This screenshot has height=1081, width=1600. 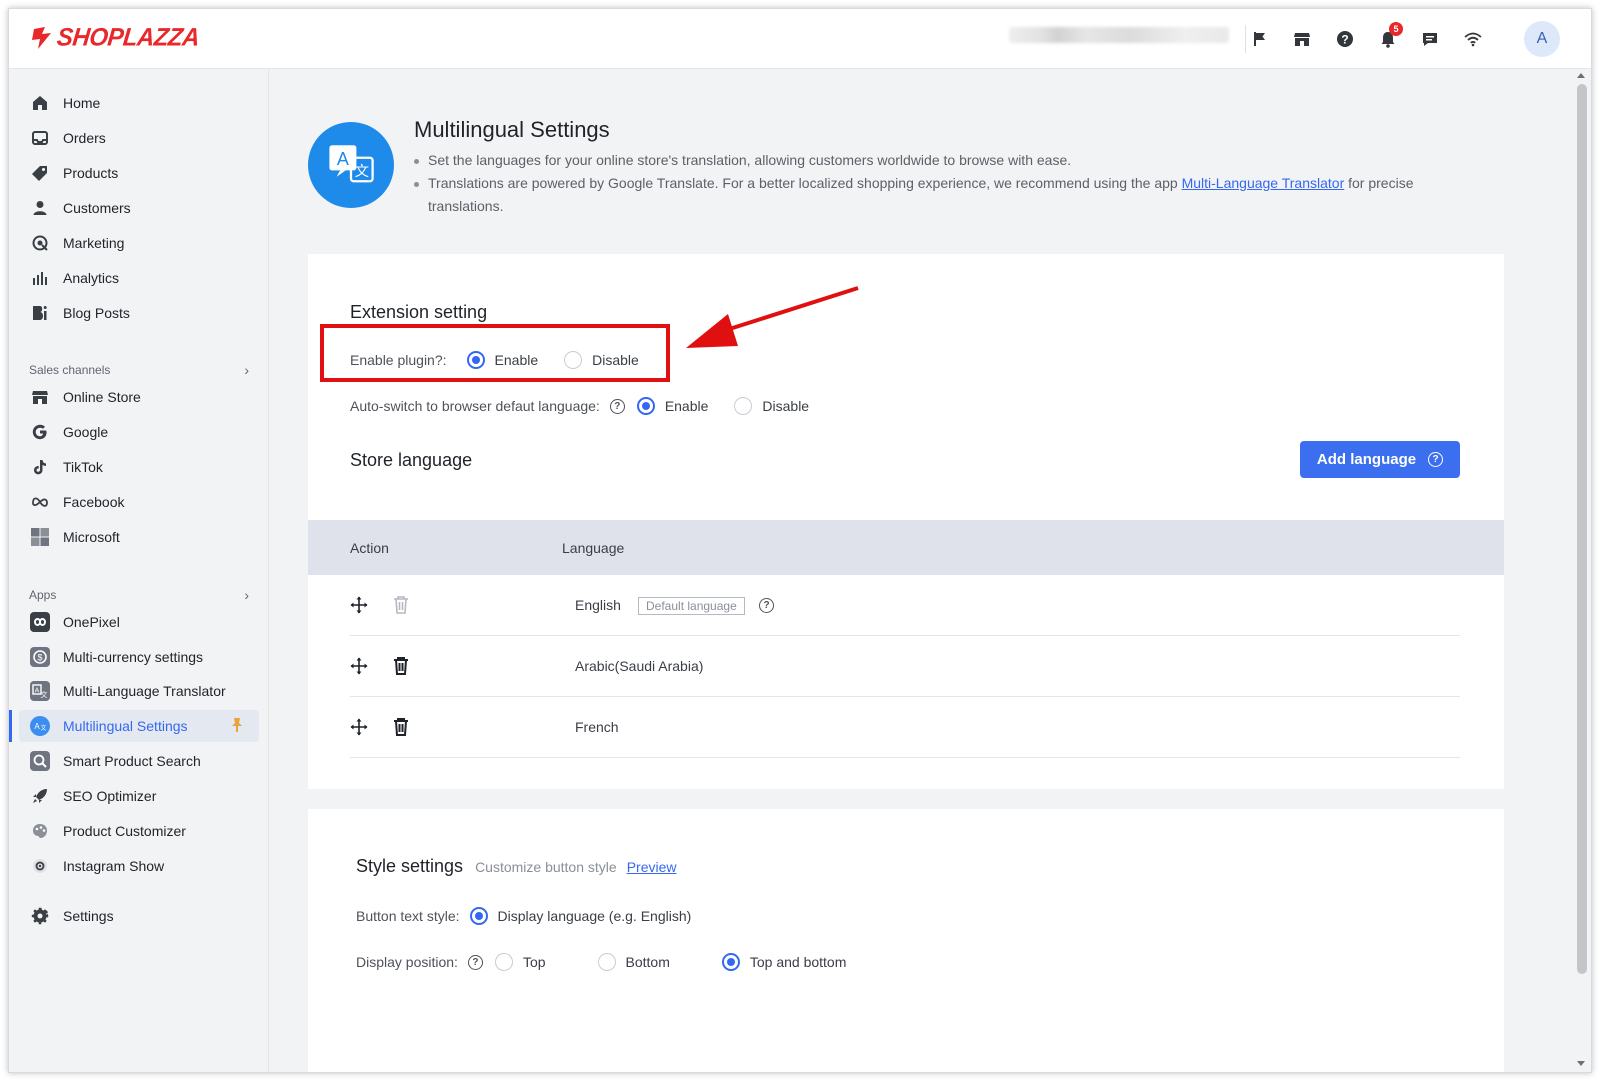 What do you see at coordinates (1263, 183) in the screenshot?
I see `multi-language-translator-link: Multi-Language Translator` at bounding box center [1263, 183].